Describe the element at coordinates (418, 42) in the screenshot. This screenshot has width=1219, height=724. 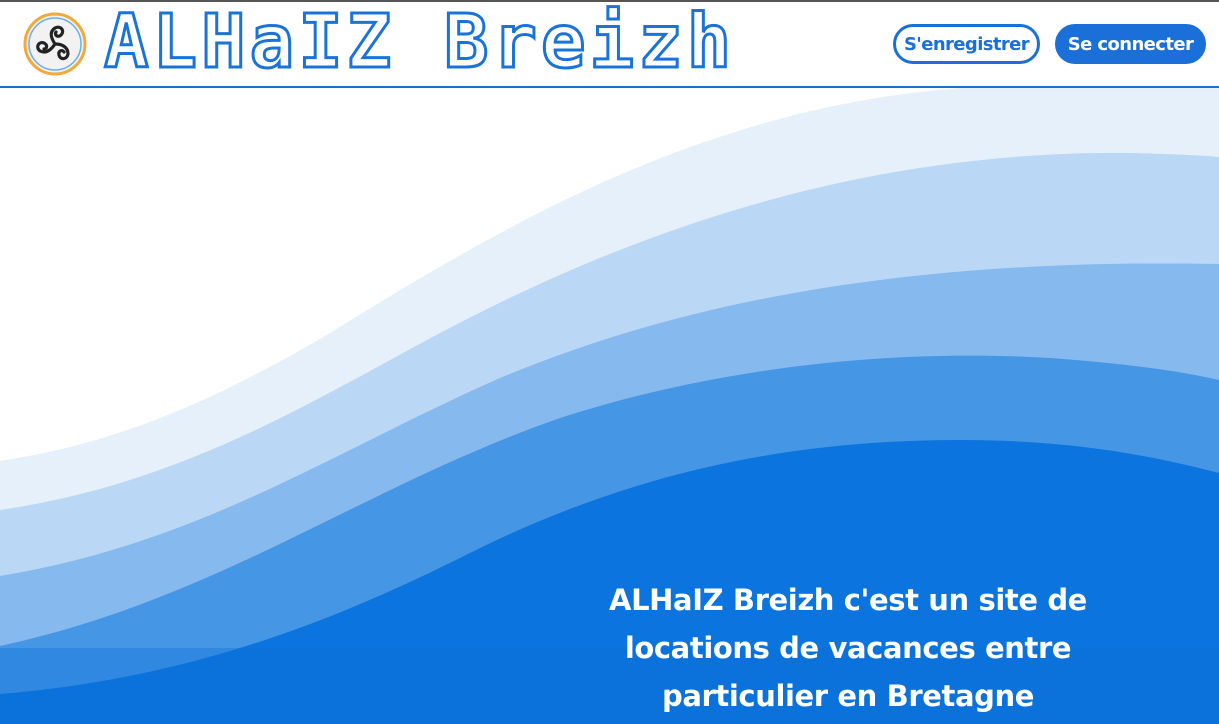
I see `brand-logo-text: ALHaIZ Breizh` at that location.